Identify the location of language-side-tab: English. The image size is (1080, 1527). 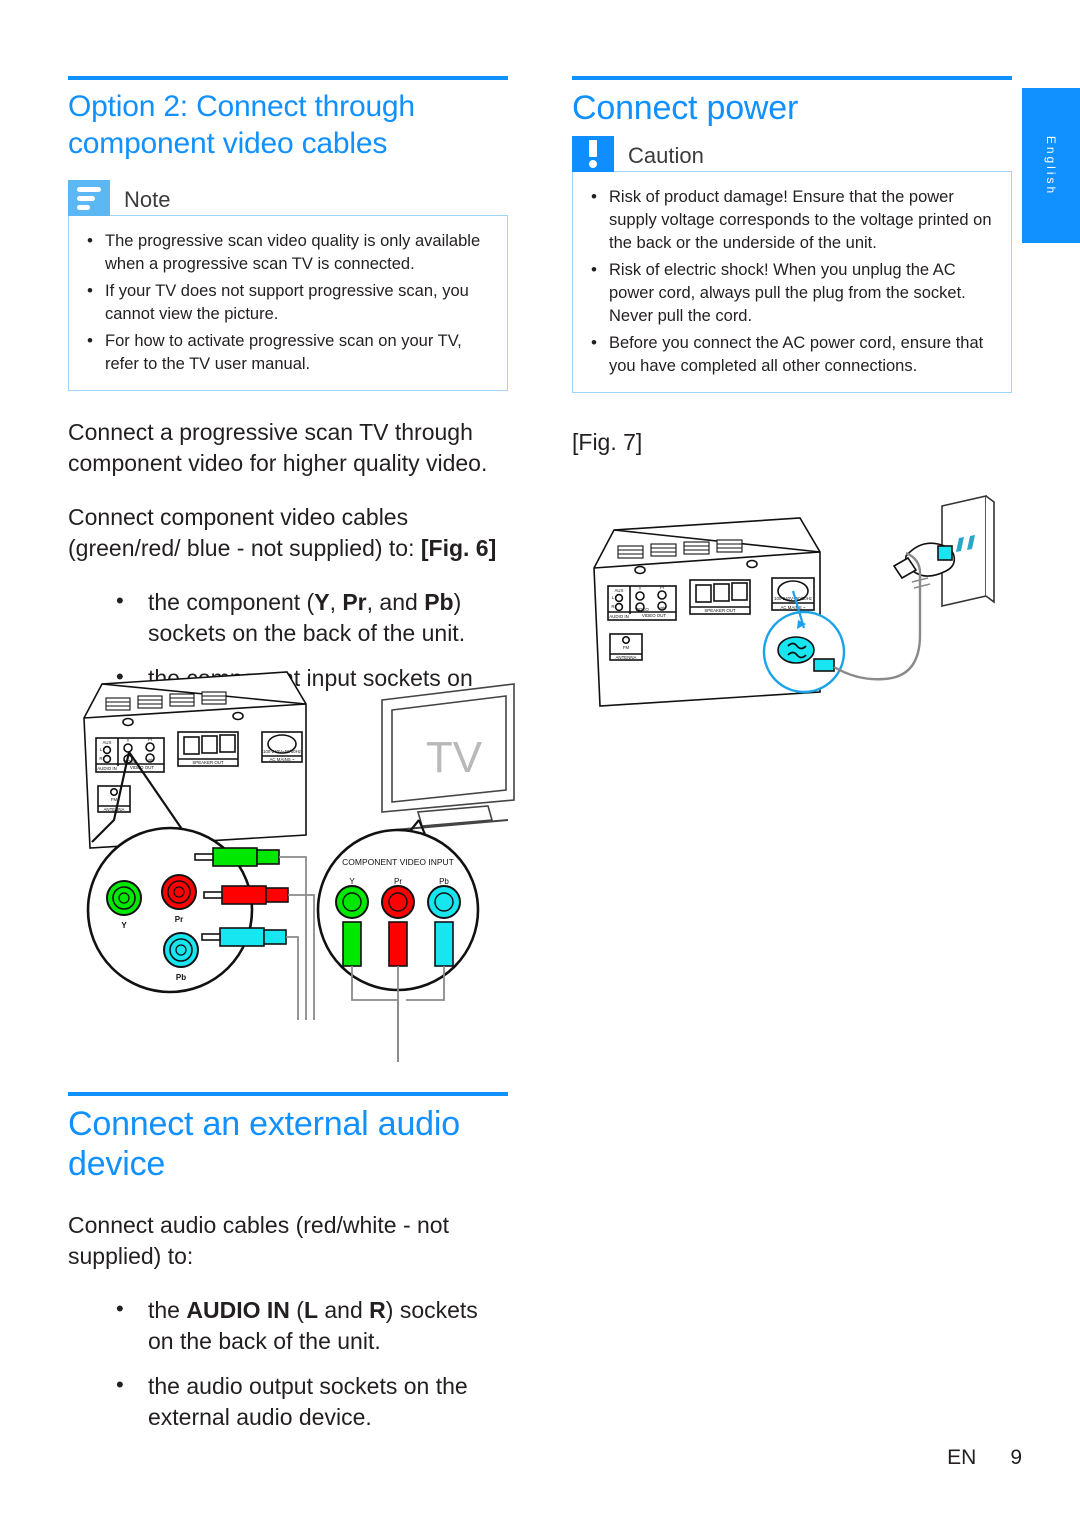
(1051, 165).